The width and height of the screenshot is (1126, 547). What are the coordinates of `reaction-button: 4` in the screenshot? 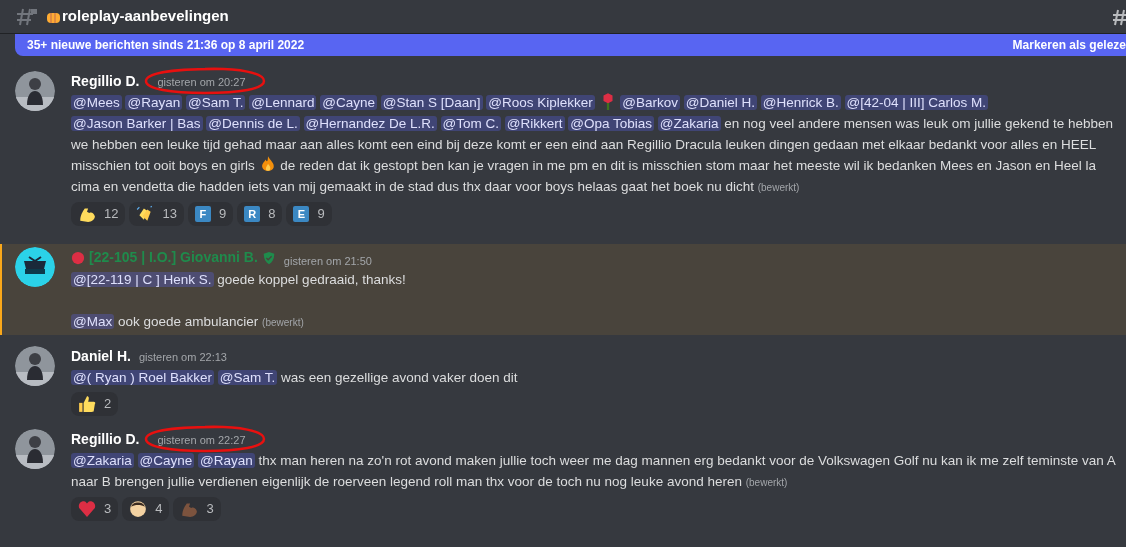 It's located at (146, 509).